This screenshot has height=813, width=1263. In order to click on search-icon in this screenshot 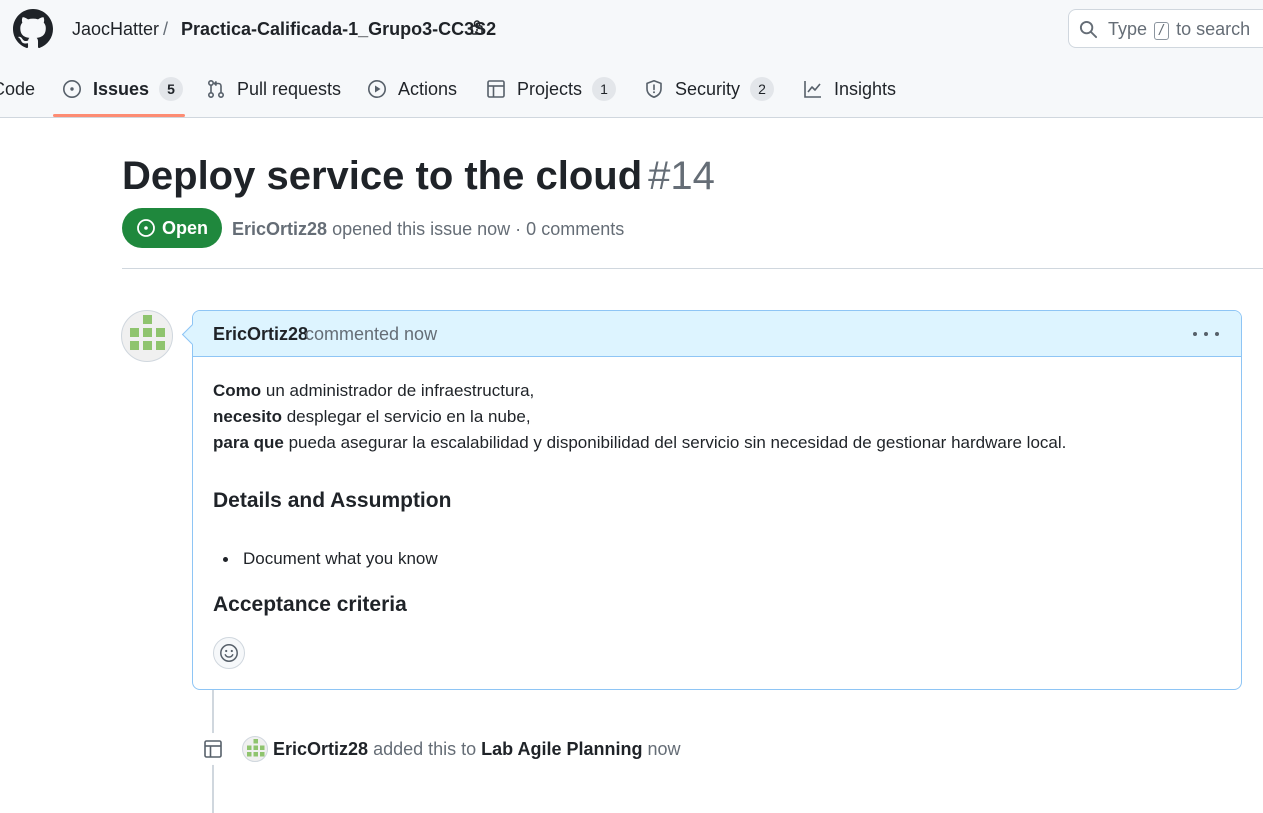, I will do `click(1088, 29)`.